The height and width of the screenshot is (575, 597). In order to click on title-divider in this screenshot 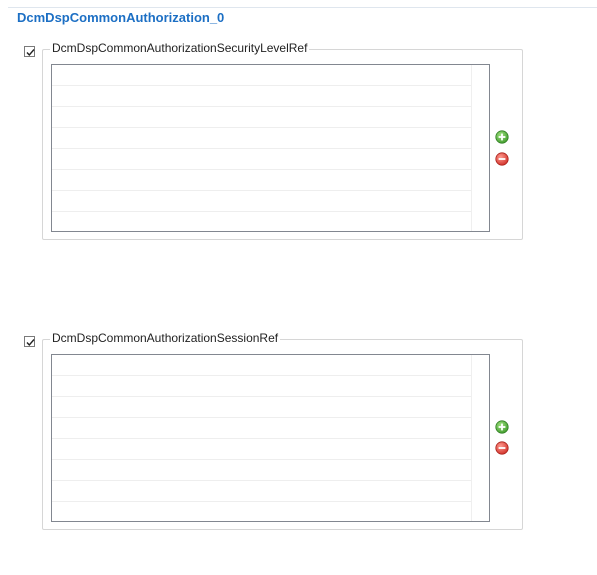, I will do `click(302, 7)`.